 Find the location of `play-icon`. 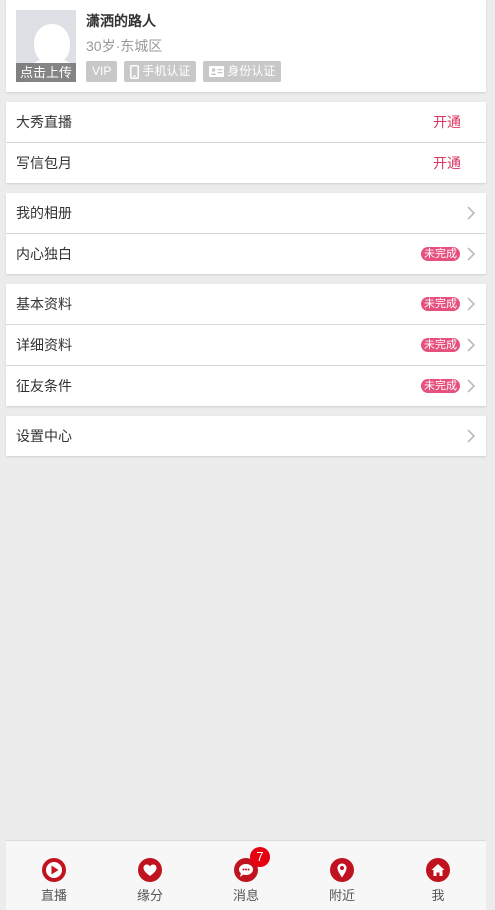

play-icon is located at coordinates (54, 870).